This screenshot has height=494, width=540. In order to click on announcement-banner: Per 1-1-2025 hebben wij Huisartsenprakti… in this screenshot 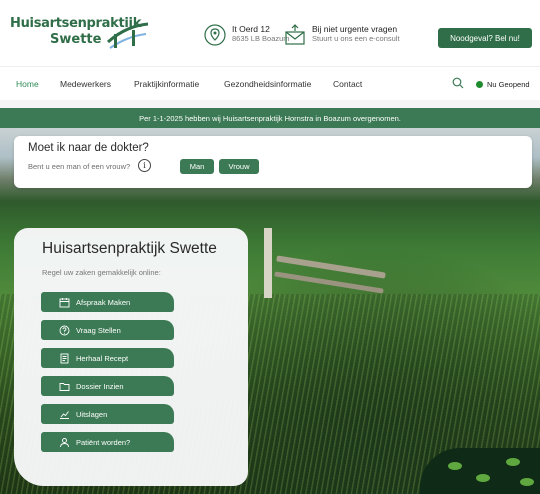, I will do `click(270, 118)`.